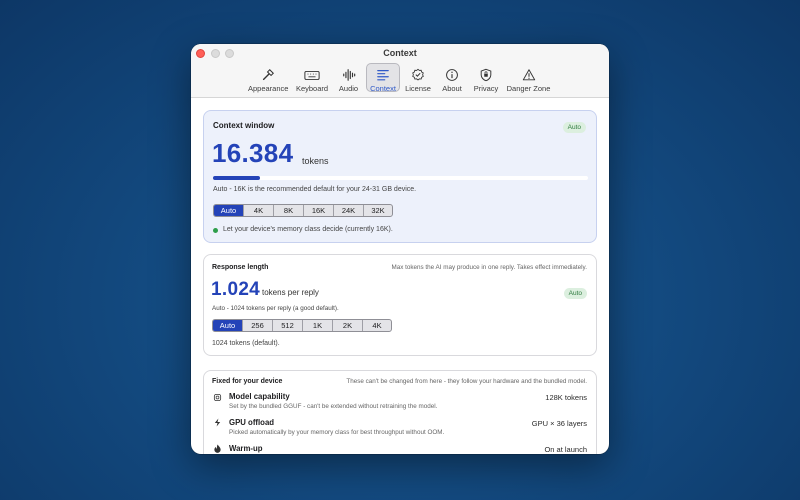 This screenshot has height=500, width=800. What do you see at coordinates (566, 397) in the screenshot?
I see `model-capability-value: 128K tokens` at bounding box center [566, 397].